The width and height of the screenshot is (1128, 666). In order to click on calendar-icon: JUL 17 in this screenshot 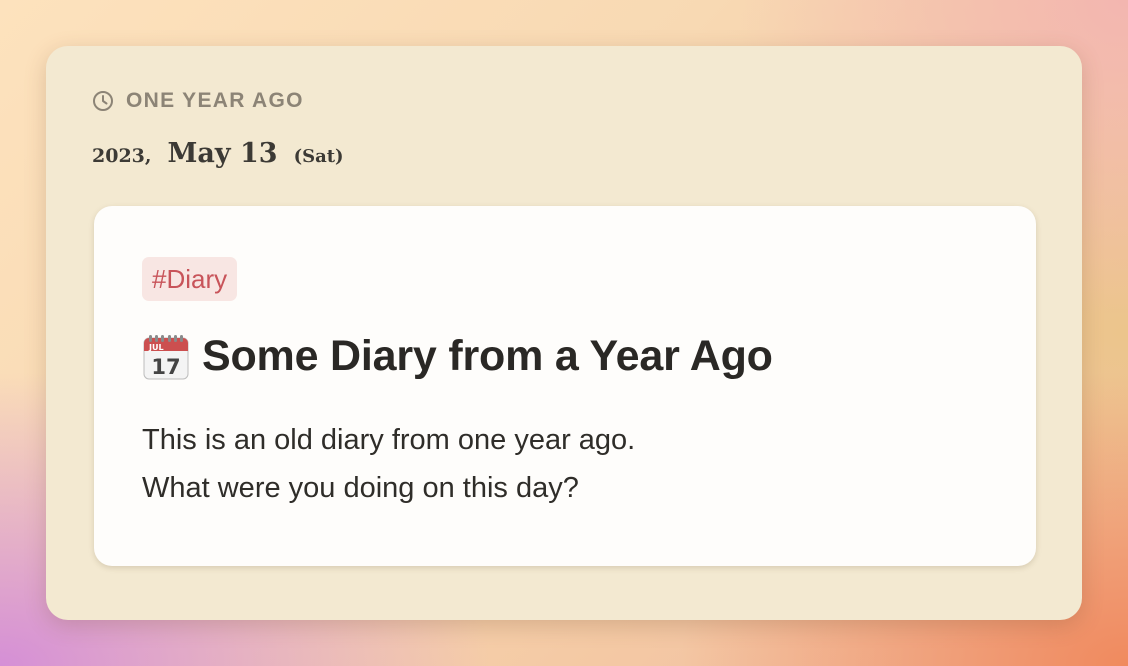, I will do `click(166, 357)`.